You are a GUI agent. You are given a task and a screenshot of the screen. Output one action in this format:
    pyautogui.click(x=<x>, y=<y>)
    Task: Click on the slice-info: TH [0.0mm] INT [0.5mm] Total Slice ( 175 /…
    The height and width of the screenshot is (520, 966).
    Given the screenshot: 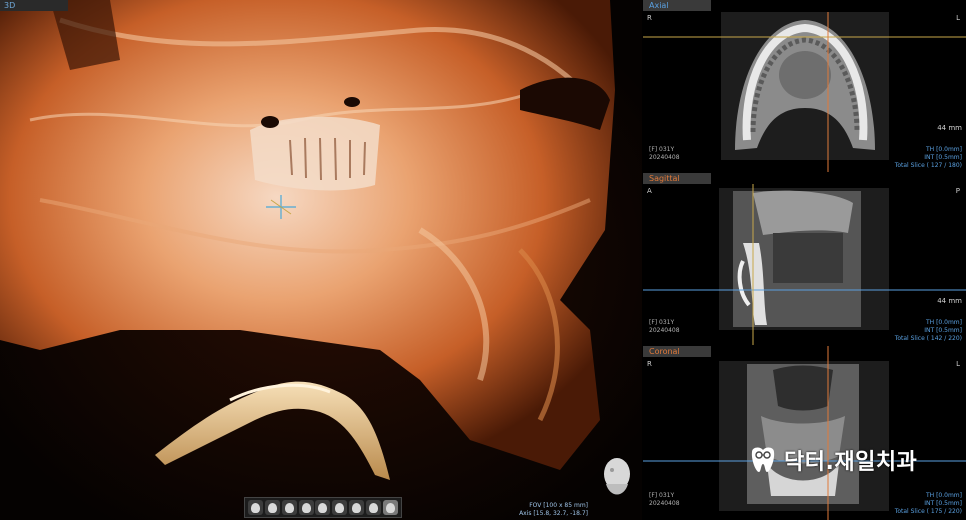 What is the action you would take?
    pyautogui.click(x=928, y=503)
    